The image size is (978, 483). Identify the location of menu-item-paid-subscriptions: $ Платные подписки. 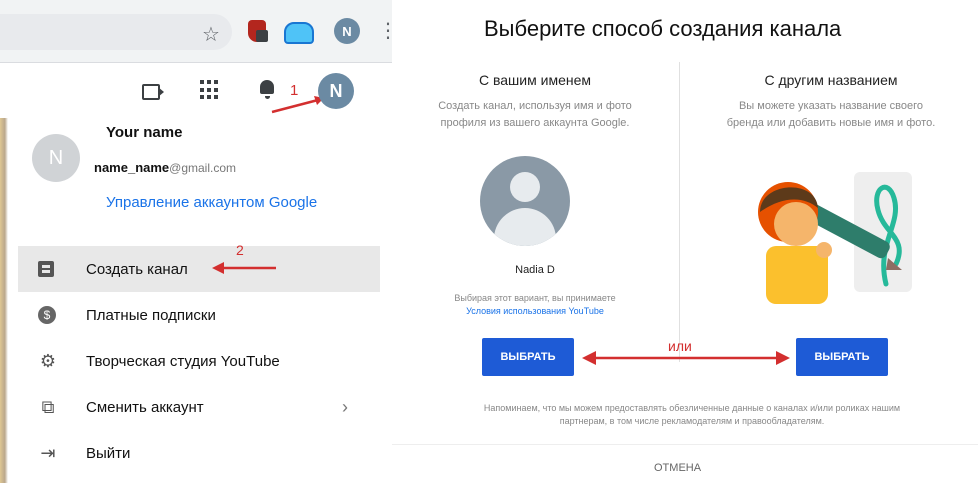
(199, 315).